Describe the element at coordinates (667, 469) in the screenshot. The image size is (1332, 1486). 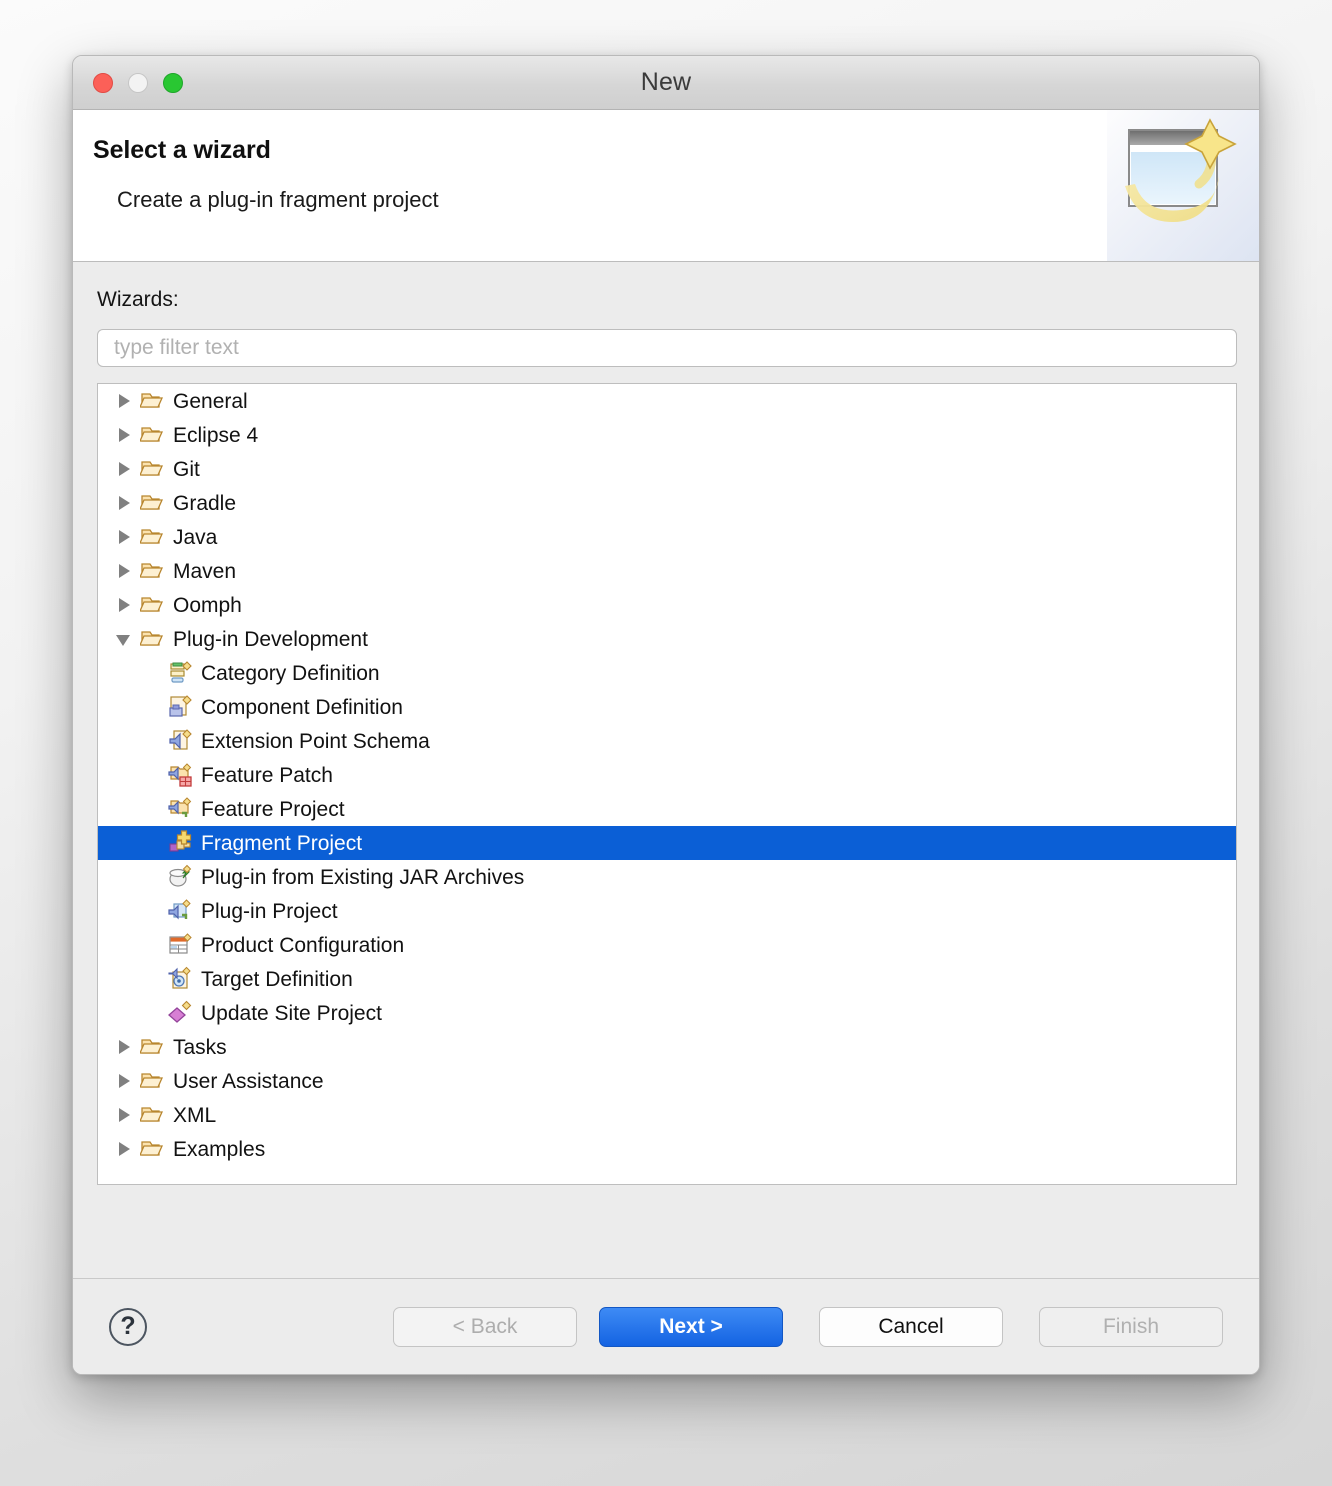
I see `tree-row: Git` at that location.